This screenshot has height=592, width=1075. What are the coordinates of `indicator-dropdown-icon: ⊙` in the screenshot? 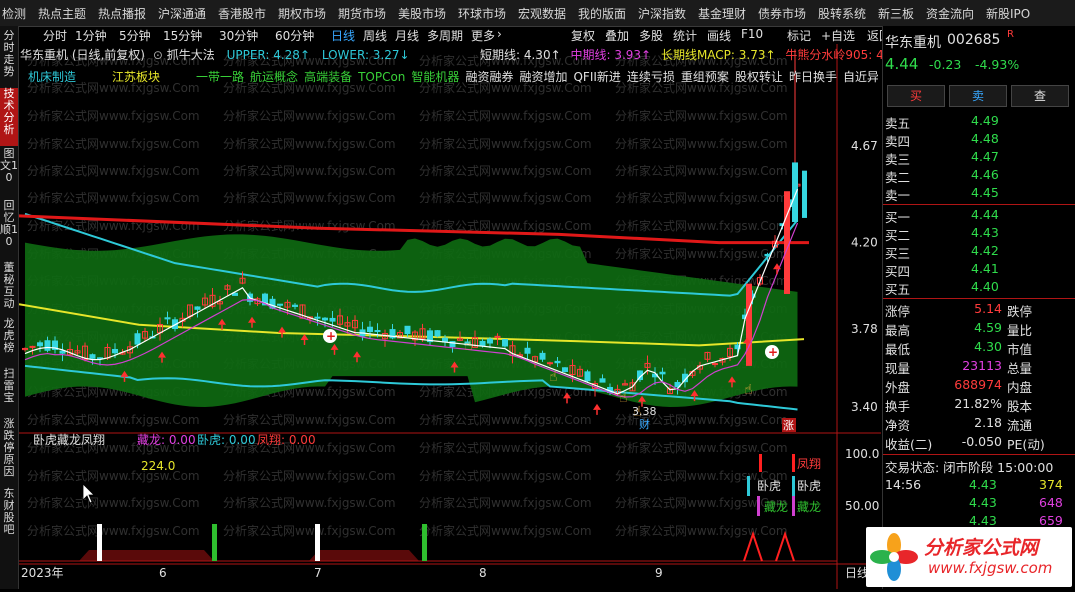 It's located at (158, 55).